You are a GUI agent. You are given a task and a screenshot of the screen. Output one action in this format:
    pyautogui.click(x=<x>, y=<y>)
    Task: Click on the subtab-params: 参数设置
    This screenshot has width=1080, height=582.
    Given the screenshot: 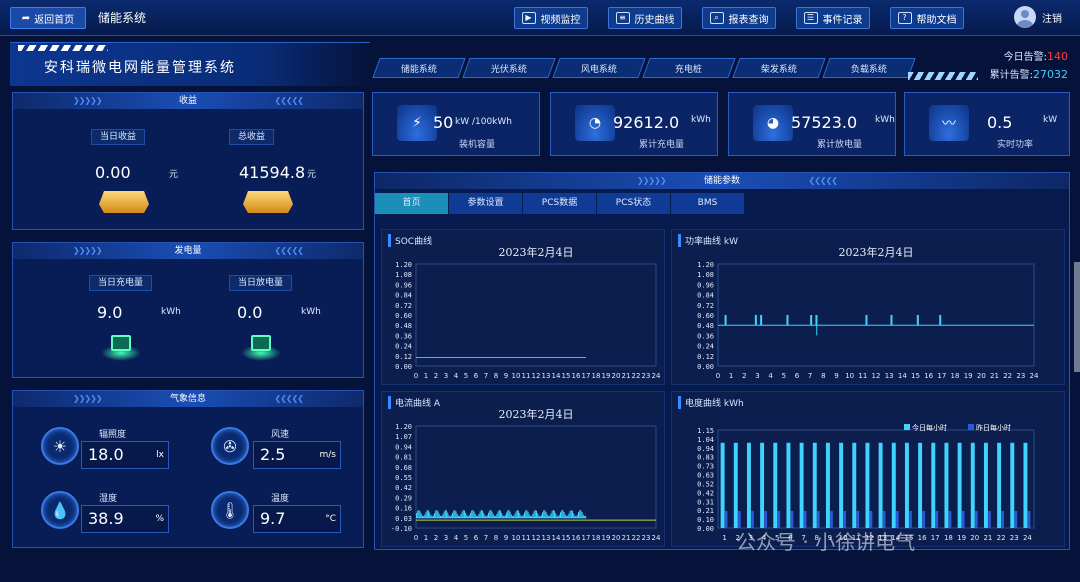 What is the action you would take?
    pyautogui.click(x=485, y=203)
    